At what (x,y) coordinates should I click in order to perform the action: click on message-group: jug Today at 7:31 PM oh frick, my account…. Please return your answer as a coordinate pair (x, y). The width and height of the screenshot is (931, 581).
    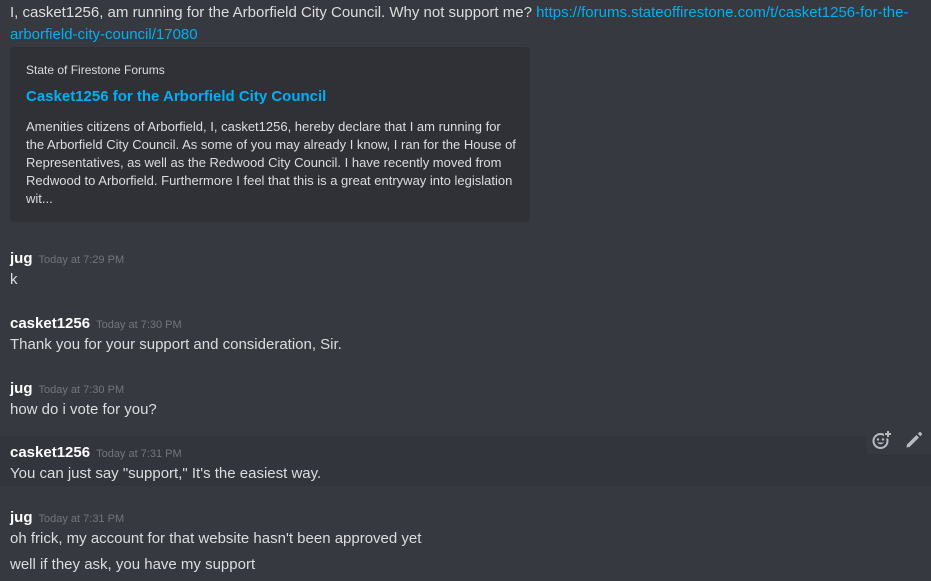
    Looking at the image, I should click on (465, 540).